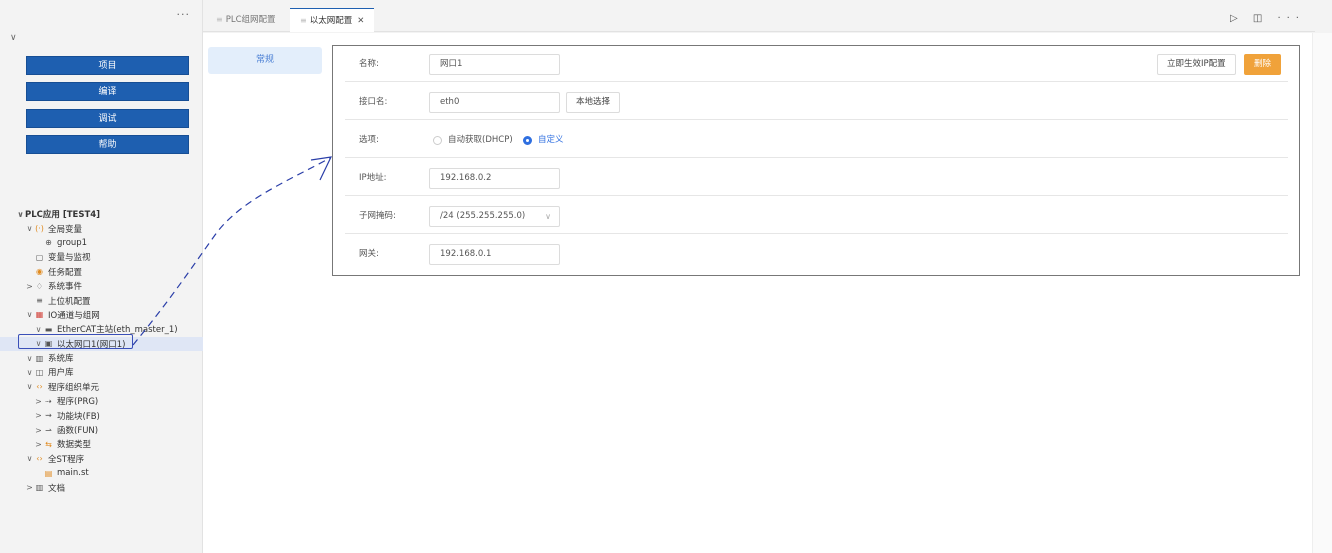  I want to click on tree-item: ▤ main.st, so click(101, 473).